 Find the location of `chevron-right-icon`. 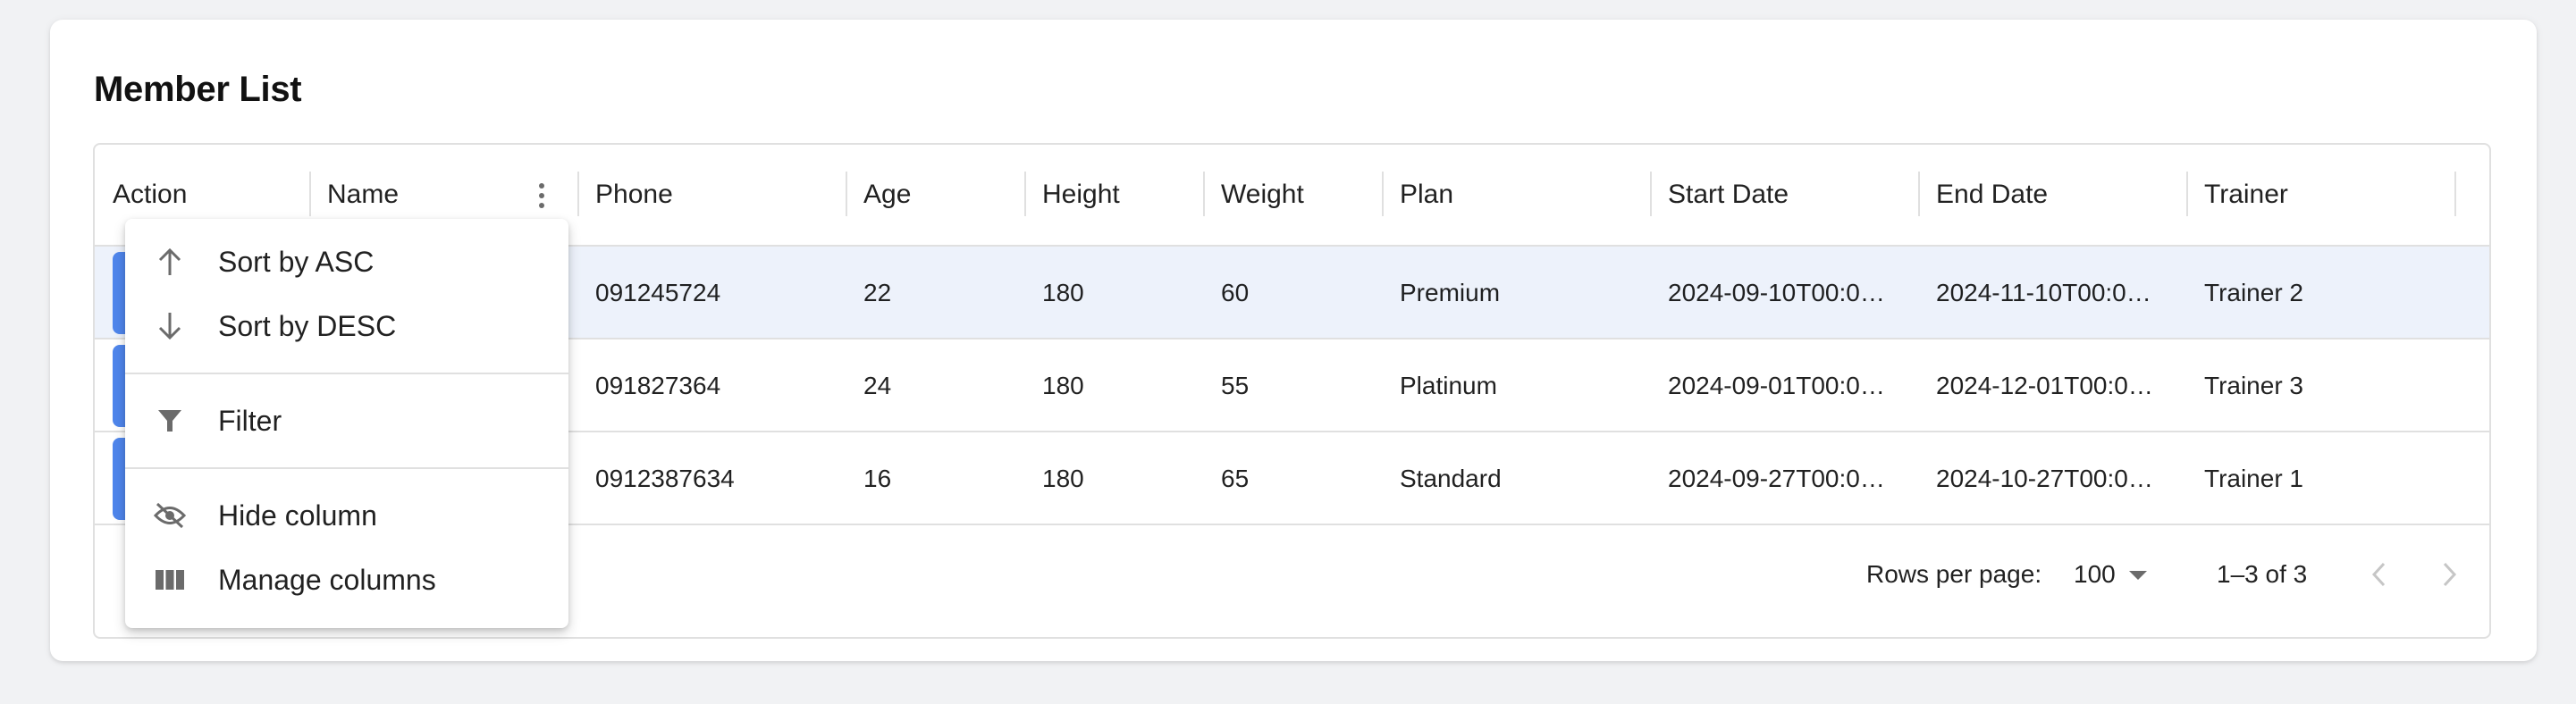

chevron-right-icon is located at coordinates (2450, 574).